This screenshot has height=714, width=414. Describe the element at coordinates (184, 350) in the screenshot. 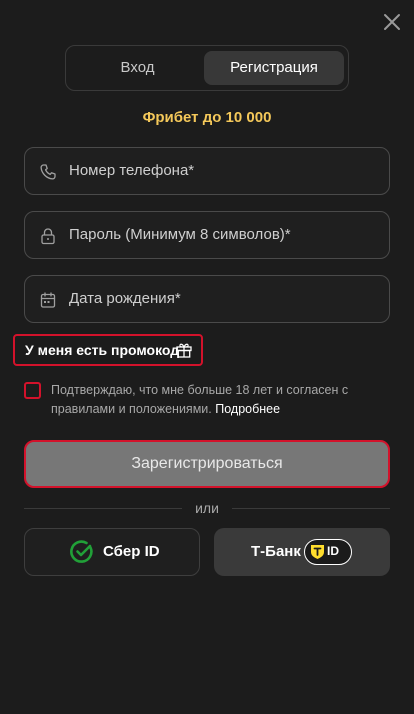

I see `gift-icon` at that location.